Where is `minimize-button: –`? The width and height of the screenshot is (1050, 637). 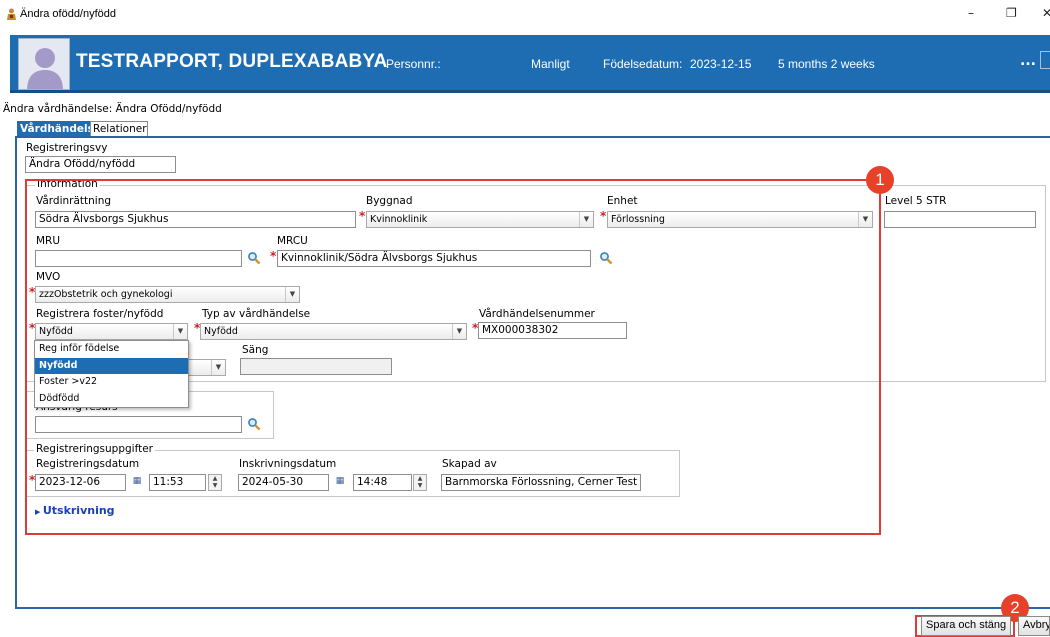
minimize-button: – is located at coordinates (971, 13).